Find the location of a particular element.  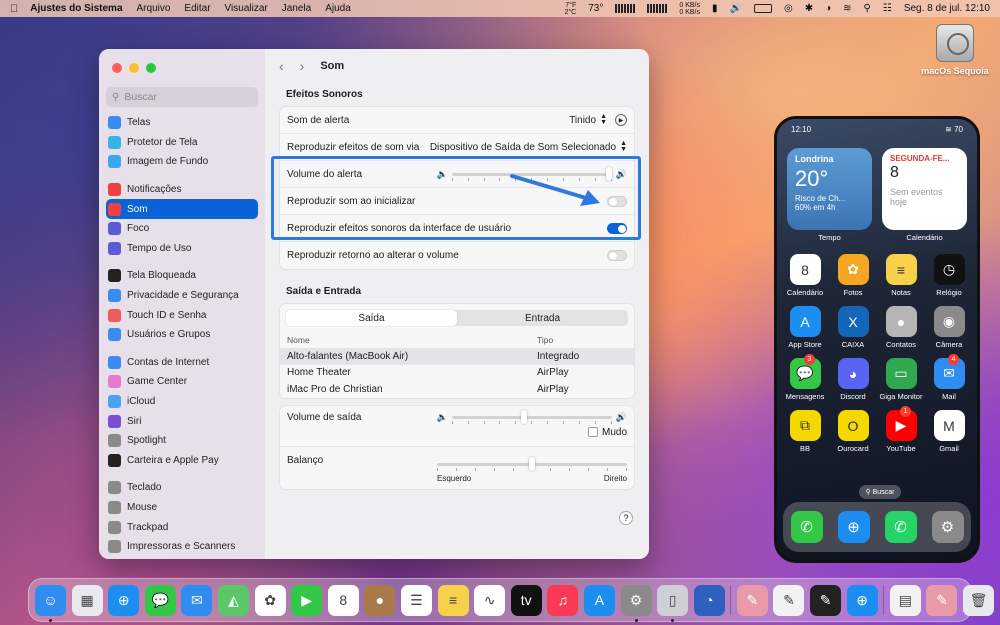

iphone-app-ourocard: O Ourocard is located at coordinates (853, 431).